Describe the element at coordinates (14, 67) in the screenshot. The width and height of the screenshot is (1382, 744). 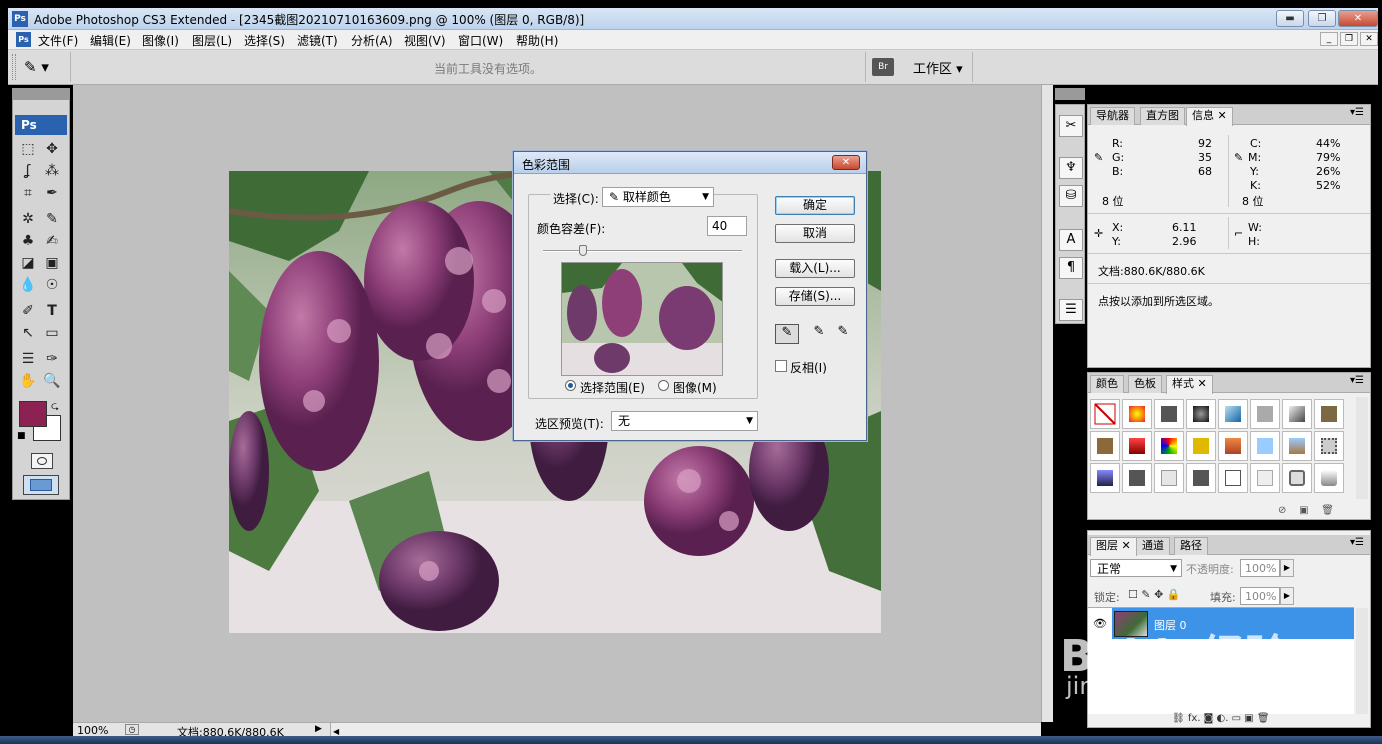
I see `grip-handle` at that location.